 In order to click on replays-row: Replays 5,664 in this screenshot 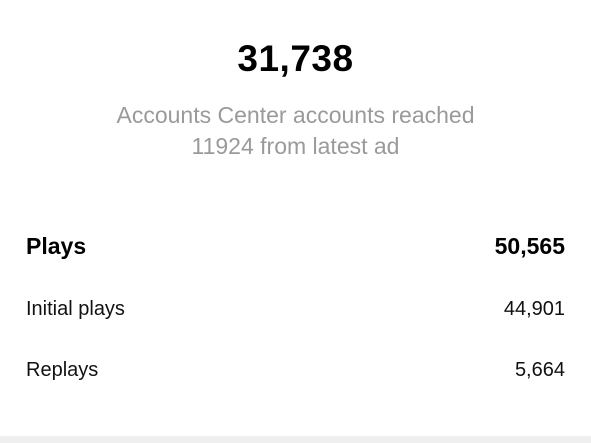, I will do `click(295, 370)`.